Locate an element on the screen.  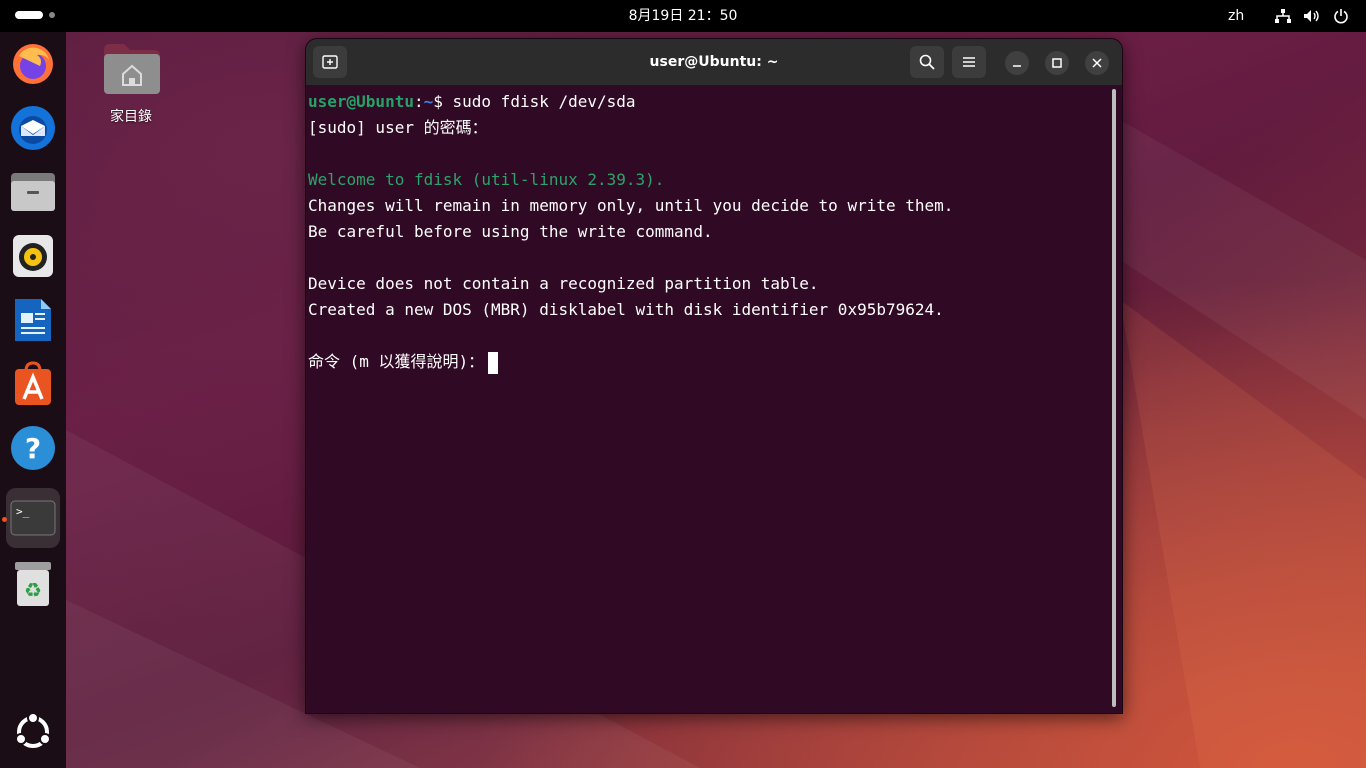
clock: 8月19日 21：50 is located at coordinates (683, 16).